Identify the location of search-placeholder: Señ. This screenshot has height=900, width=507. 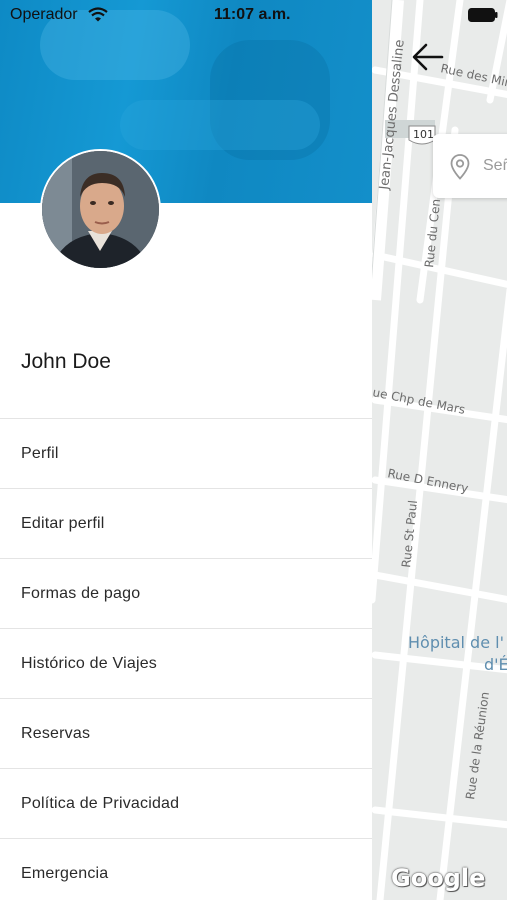
(495, 165).